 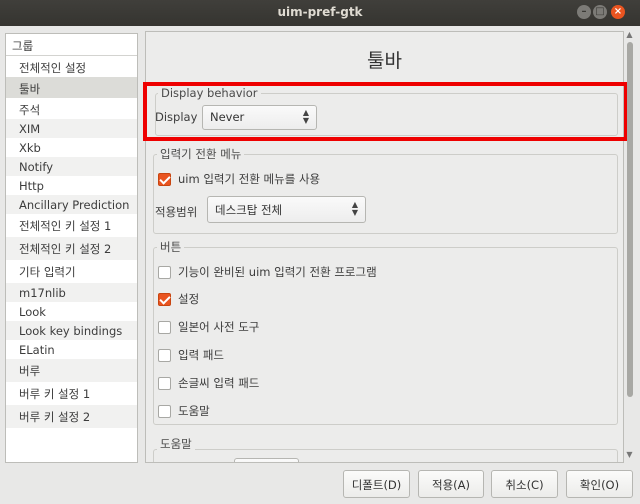 What do you see at coordinates (629, 454) in the screenshot?
I see `scroll-down-icon: ▼` at bounding box center [629, 454].